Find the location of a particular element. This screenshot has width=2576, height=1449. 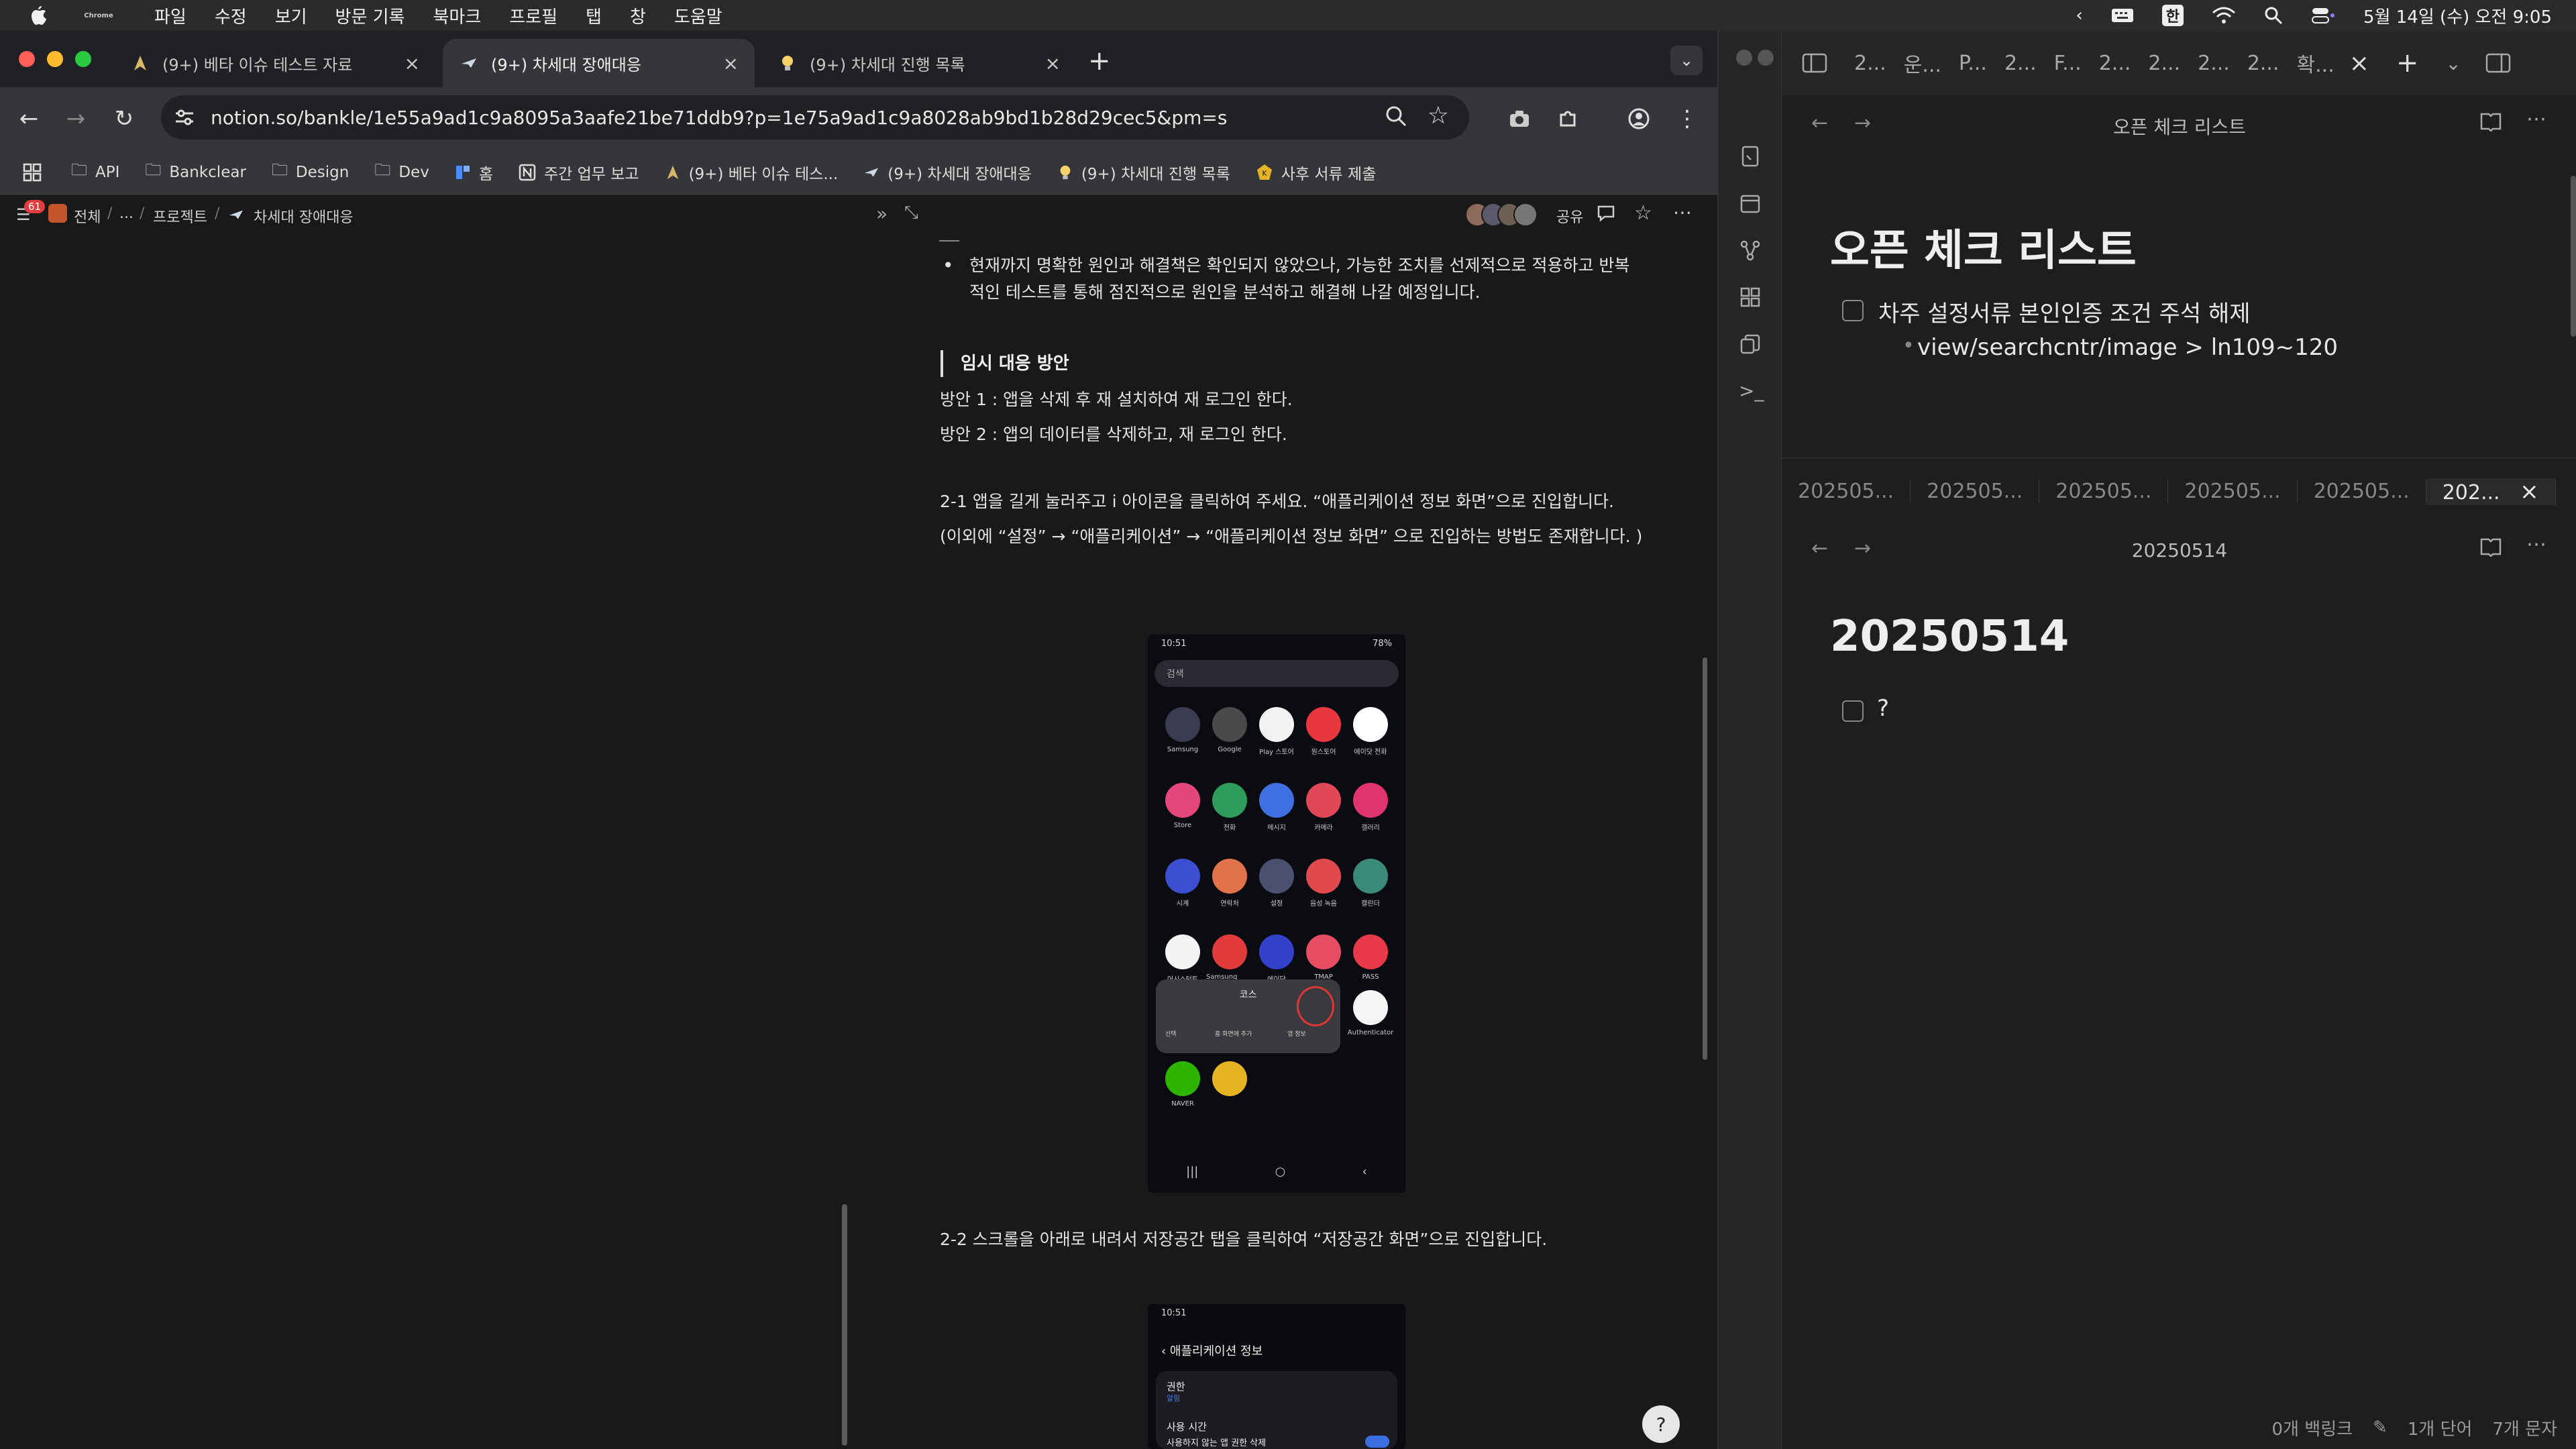

note-title: 오픈 체크 리스트 is located at coordinates (1983, 247).